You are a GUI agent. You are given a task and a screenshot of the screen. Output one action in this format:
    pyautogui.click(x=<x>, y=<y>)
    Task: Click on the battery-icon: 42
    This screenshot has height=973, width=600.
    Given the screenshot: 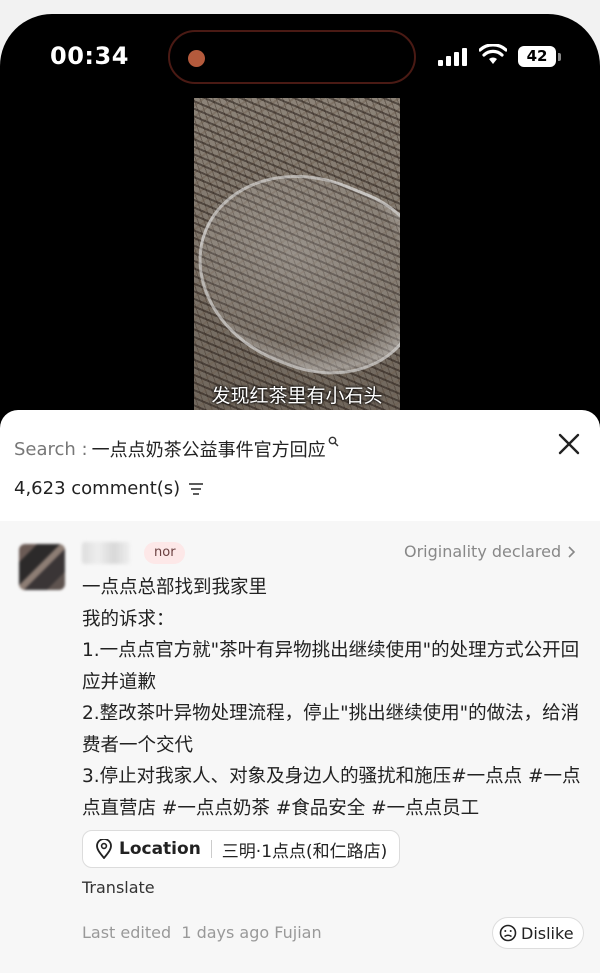 What is the action you would take?
    pyautogui.click(x=537, y=56)
    